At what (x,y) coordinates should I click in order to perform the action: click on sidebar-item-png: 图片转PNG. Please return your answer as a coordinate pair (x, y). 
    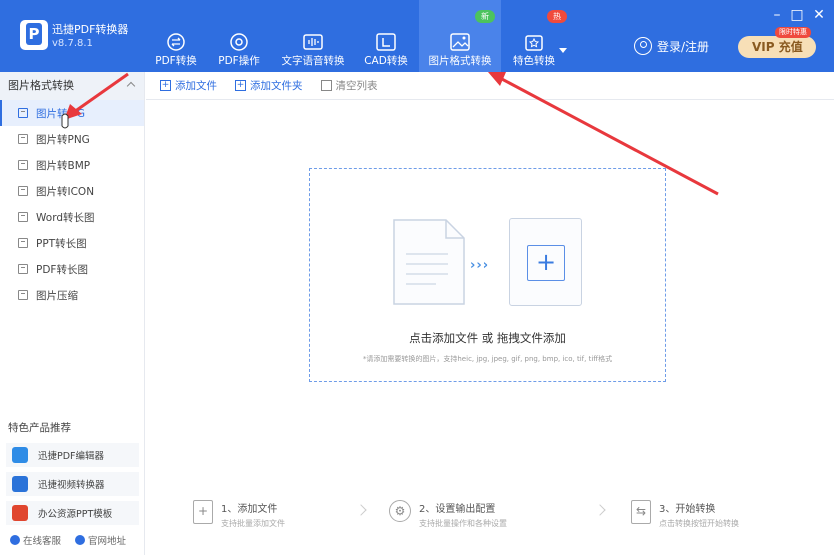
    Looking at the image, I should click on (72, 139).